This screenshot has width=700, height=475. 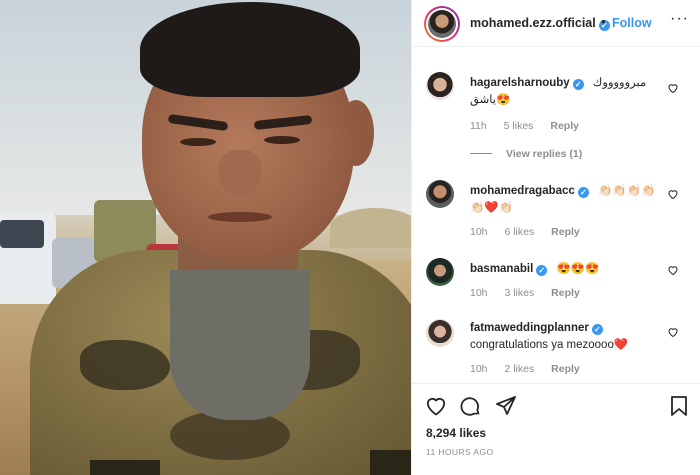 I want to click on view-replies-label: View replies (1), so click(x=544, y=154).